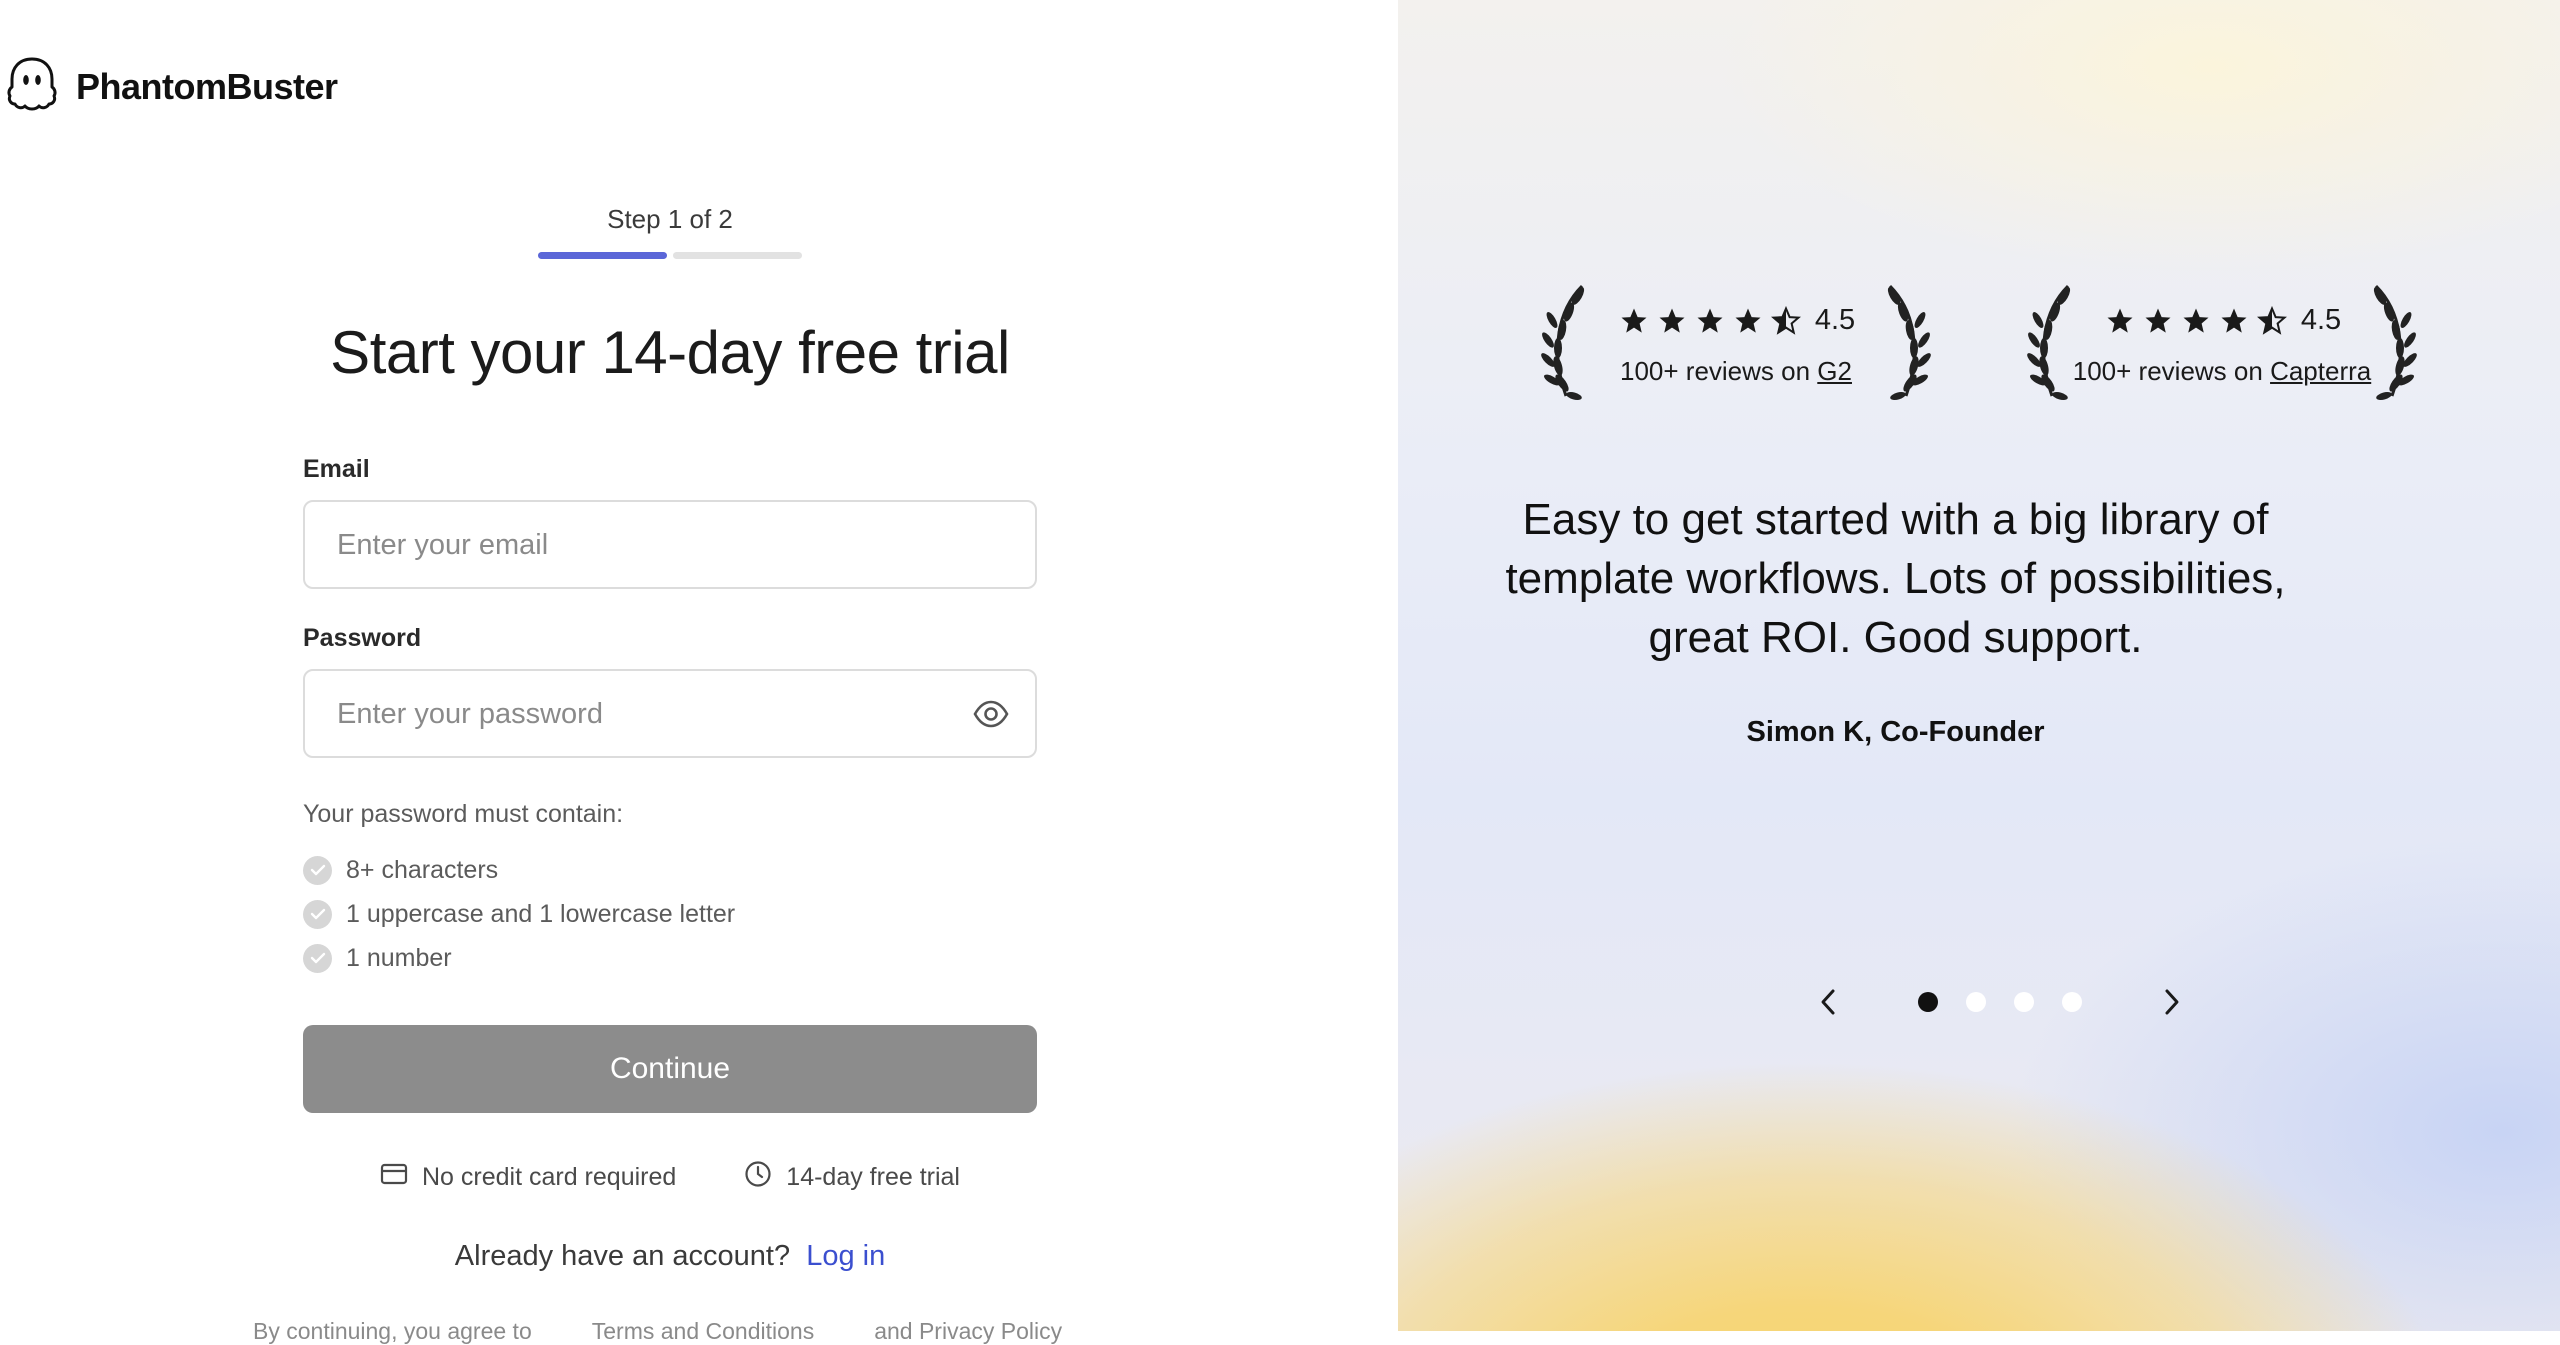  What do you see at coordinates (758, 1177) in the screenshot?
I see `clock-icon` at bounding box center [758, 1177].